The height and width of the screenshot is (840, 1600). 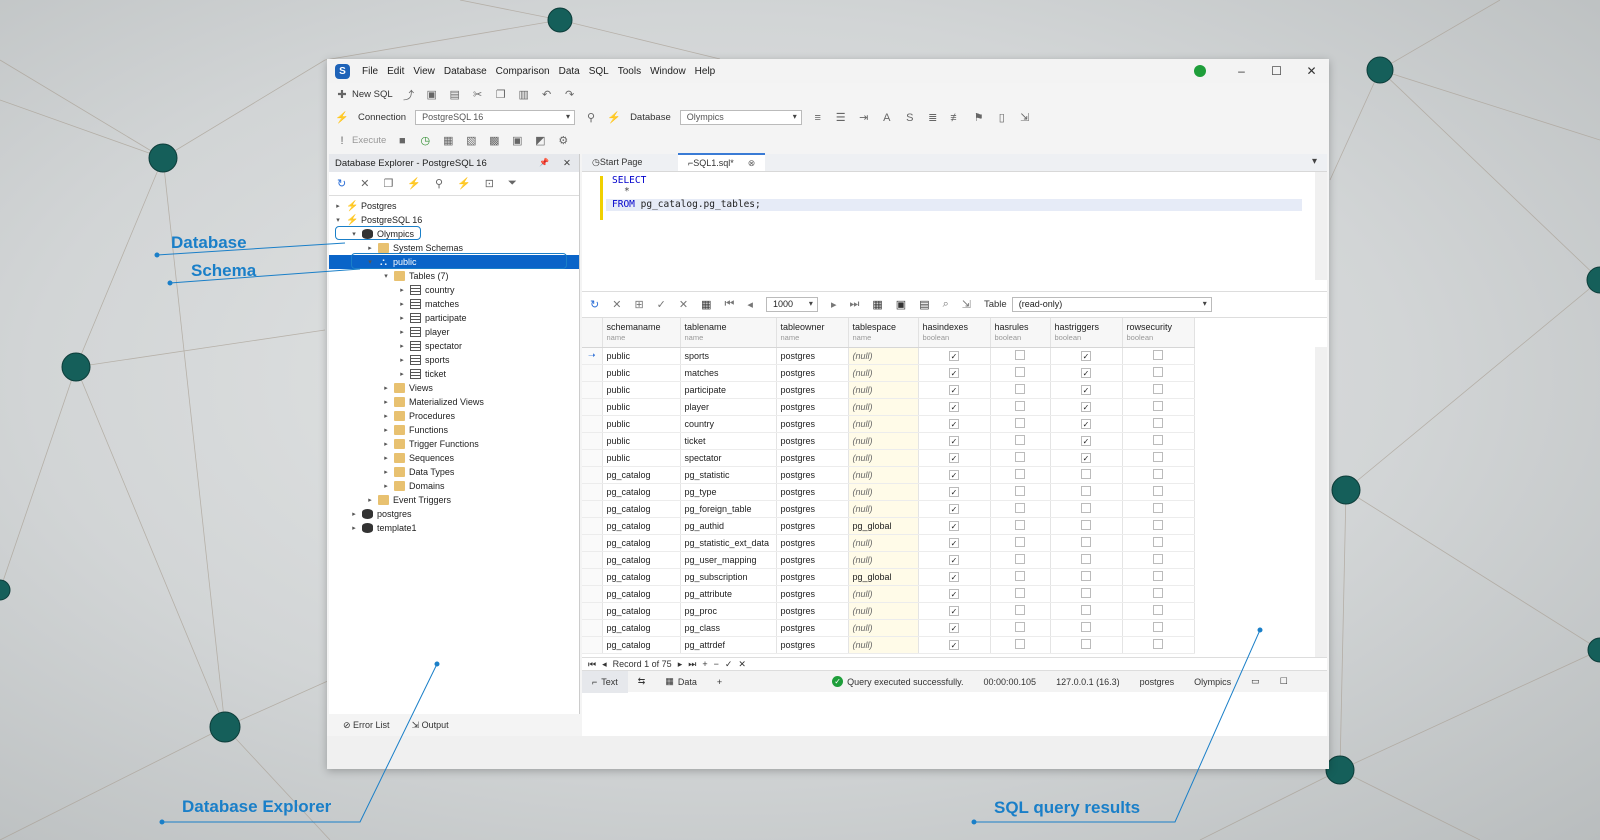 What do you see at coordinates (209, 242) in the screenshot?
I see `callout-database: Database` at bounding box center [209, 242].